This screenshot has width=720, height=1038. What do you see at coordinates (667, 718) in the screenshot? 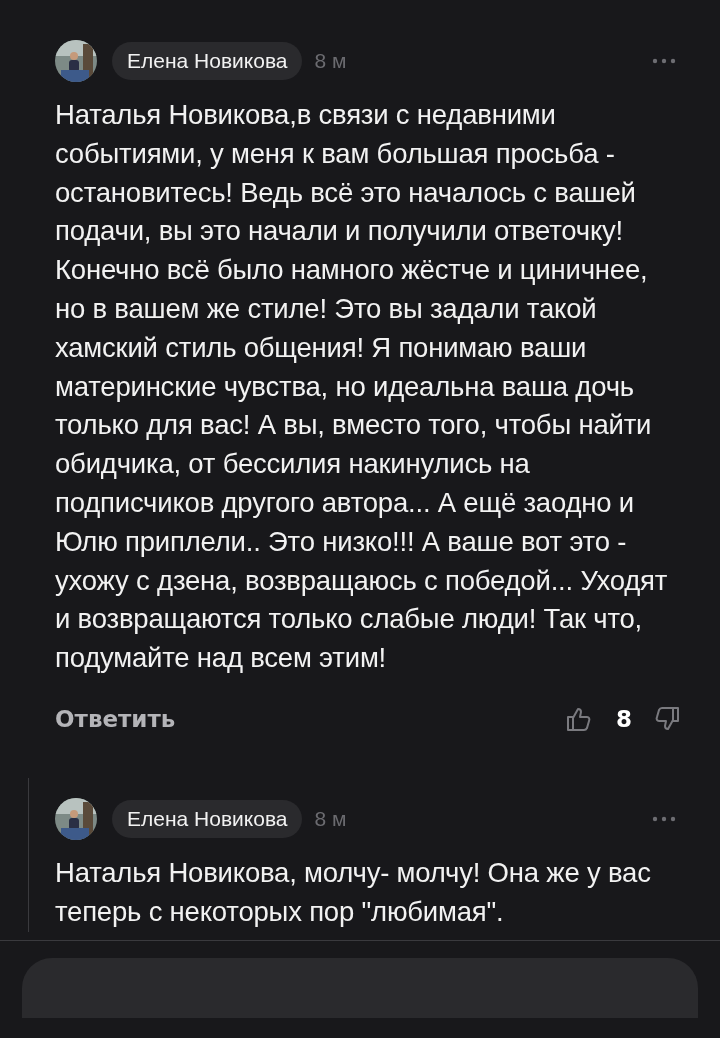
I see `thumbs-down-icon` at bounding box center [667, 718].